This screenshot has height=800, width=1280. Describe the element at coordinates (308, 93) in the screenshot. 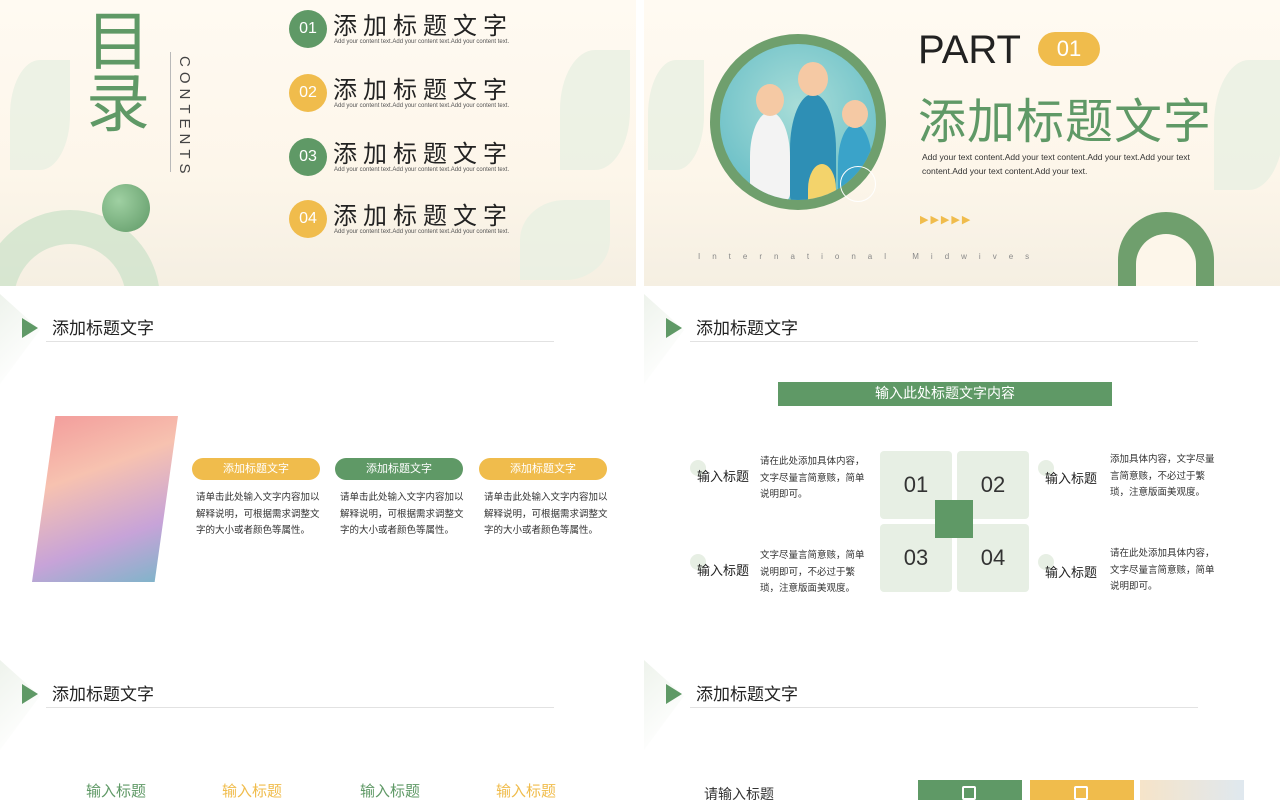

I see `toc-number-badge: 02` at that location.